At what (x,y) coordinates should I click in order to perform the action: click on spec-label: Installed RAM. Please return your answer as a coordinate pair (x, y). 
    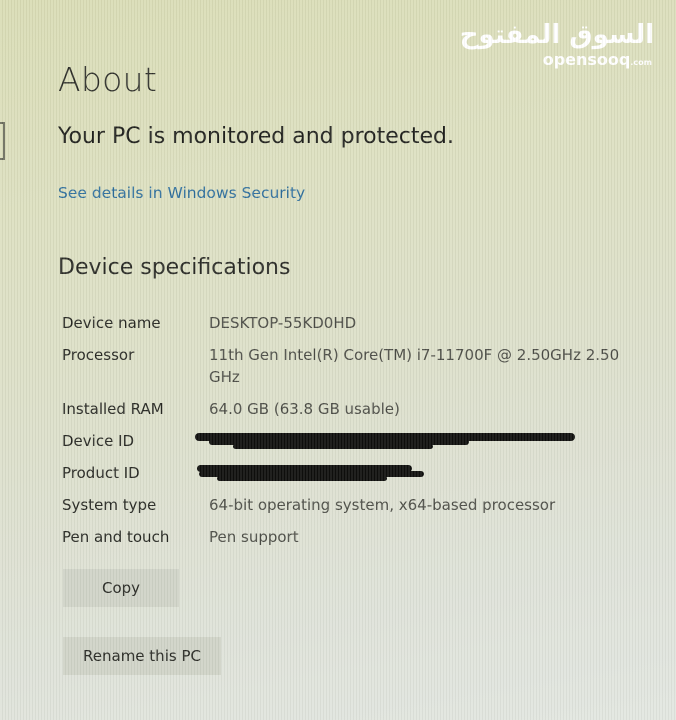
    Looking at the image, I should click on (113, 409).